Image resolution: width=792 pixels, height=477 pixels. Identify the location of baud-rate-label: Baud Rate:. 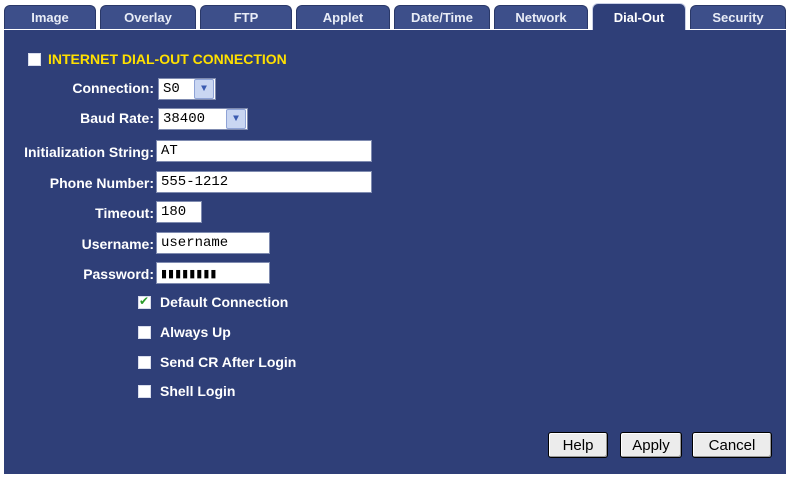
(117, 118).